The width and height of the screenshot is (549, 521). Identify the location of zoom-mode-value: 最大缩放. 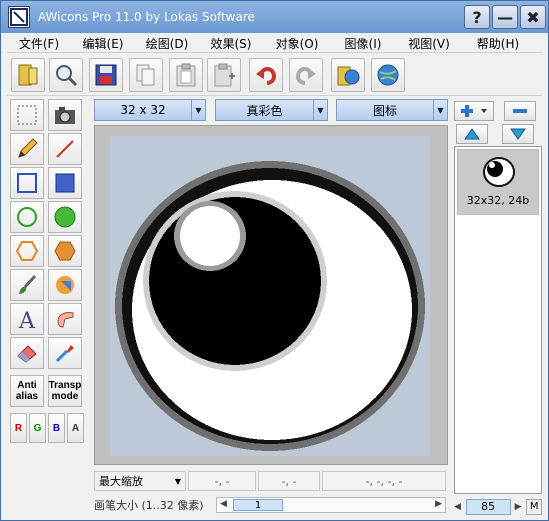
(121, 481).